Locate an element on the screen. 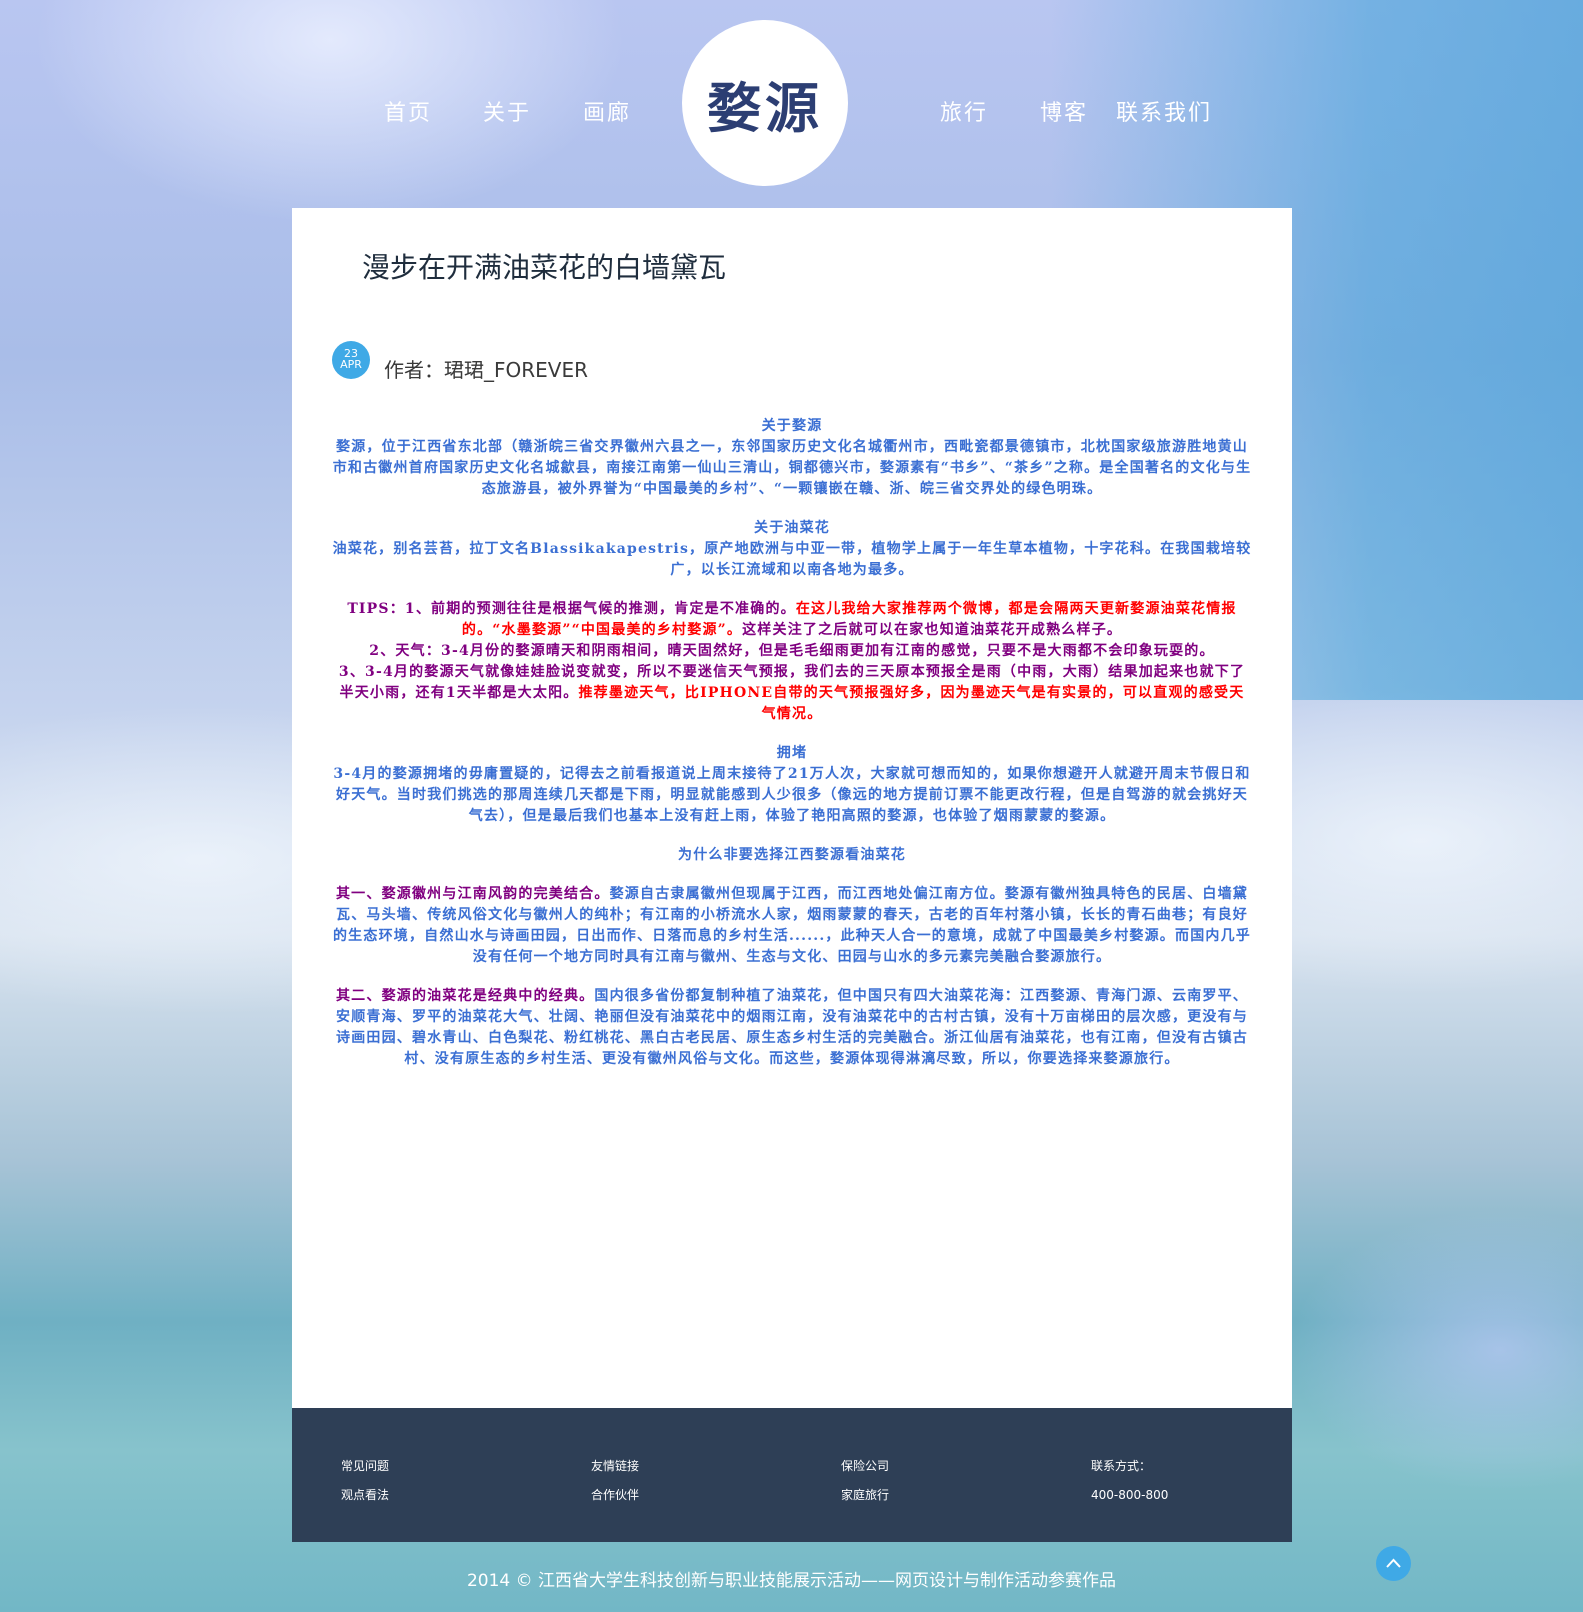 This screenshot has height=1612, width=1583. date-badge: 23 APR is located at coordinates (351, 360).